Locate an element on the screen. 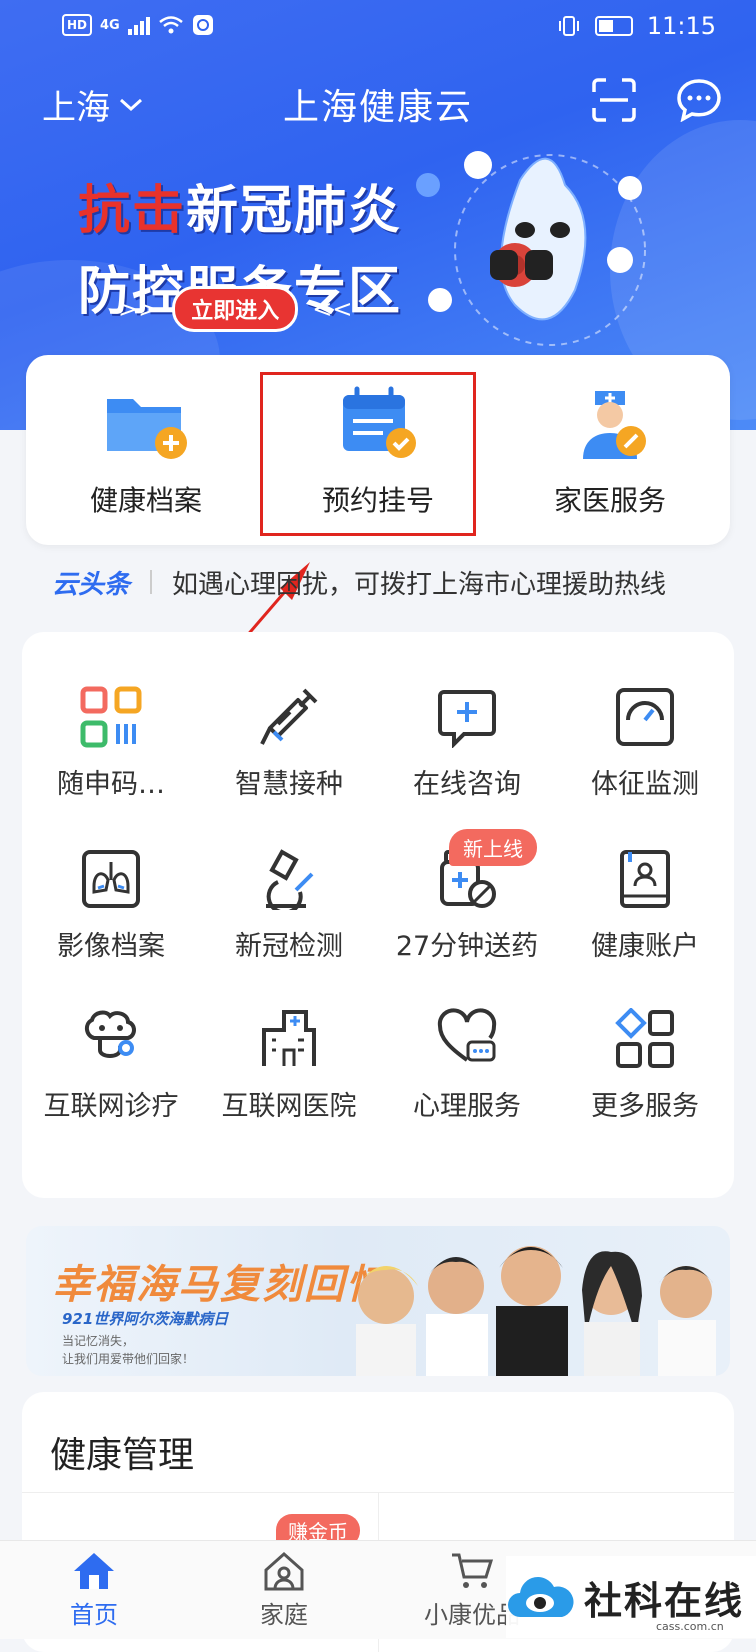  quick-family-doctor: 家医服务 is located at coordinates (610, 452).